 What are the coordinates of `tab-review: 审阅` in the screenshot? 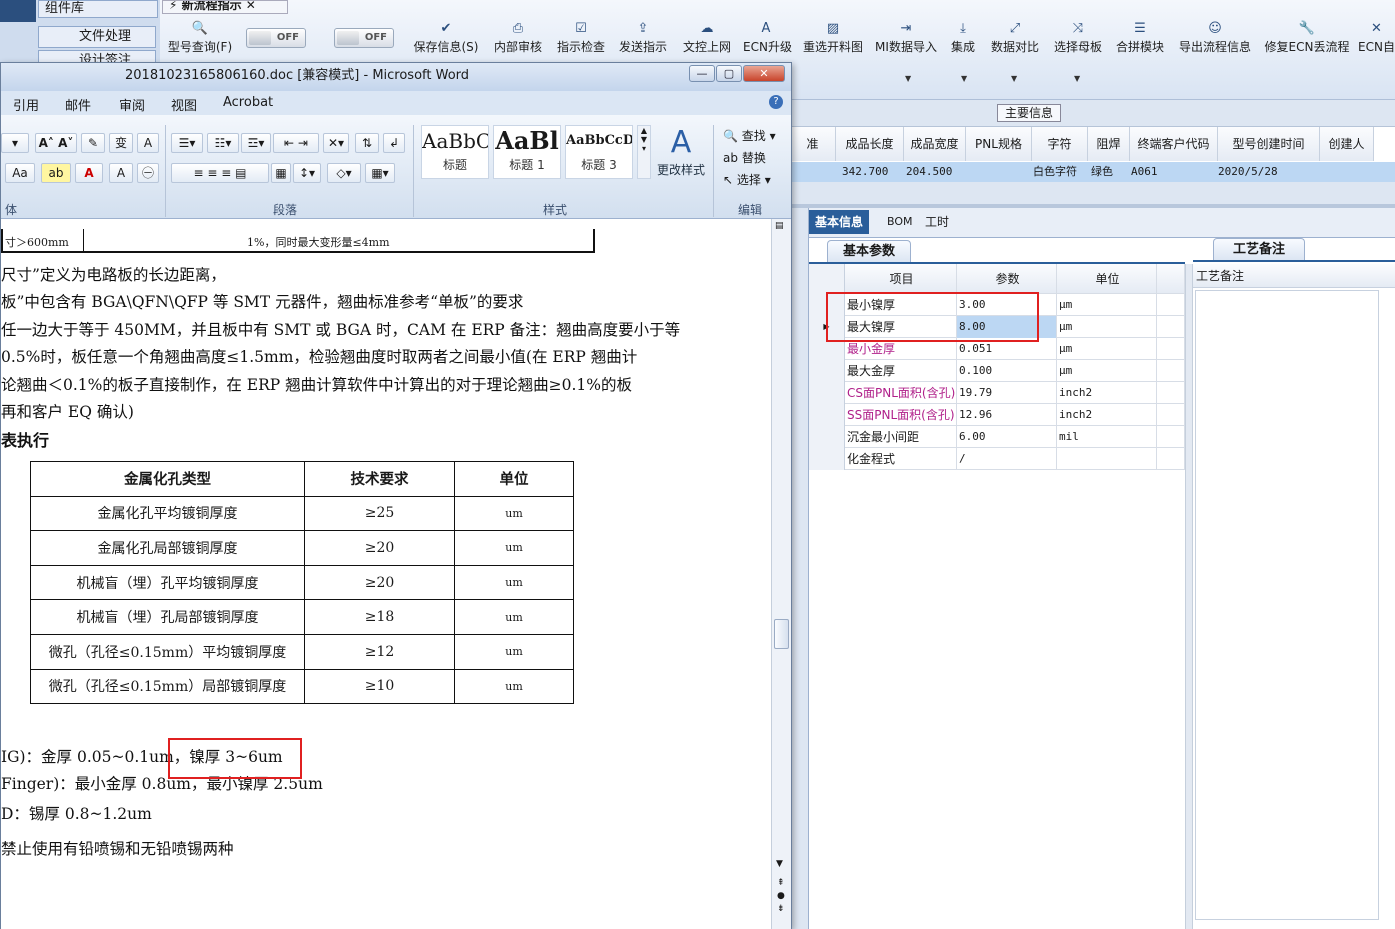 It's located at (132, 104).